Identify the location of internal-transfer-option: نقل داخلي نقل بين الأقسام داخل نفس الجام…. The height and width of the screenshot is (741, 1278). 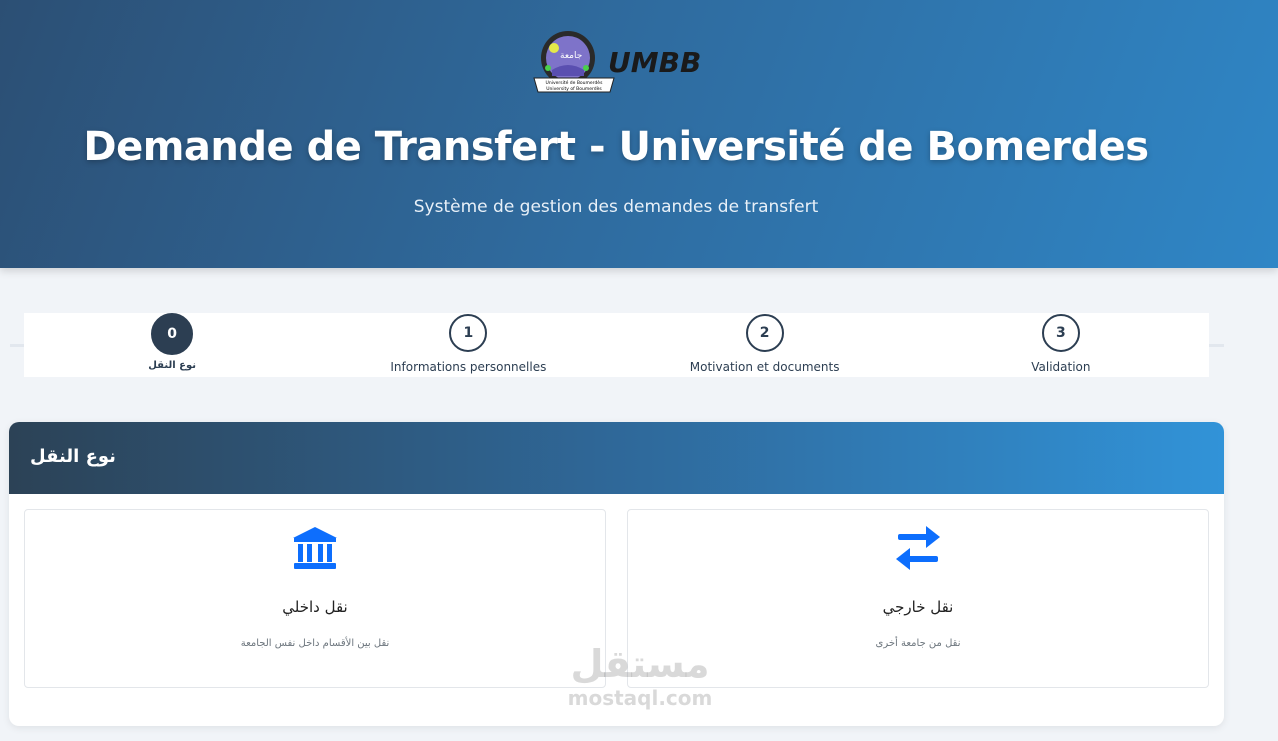
(315, 598).